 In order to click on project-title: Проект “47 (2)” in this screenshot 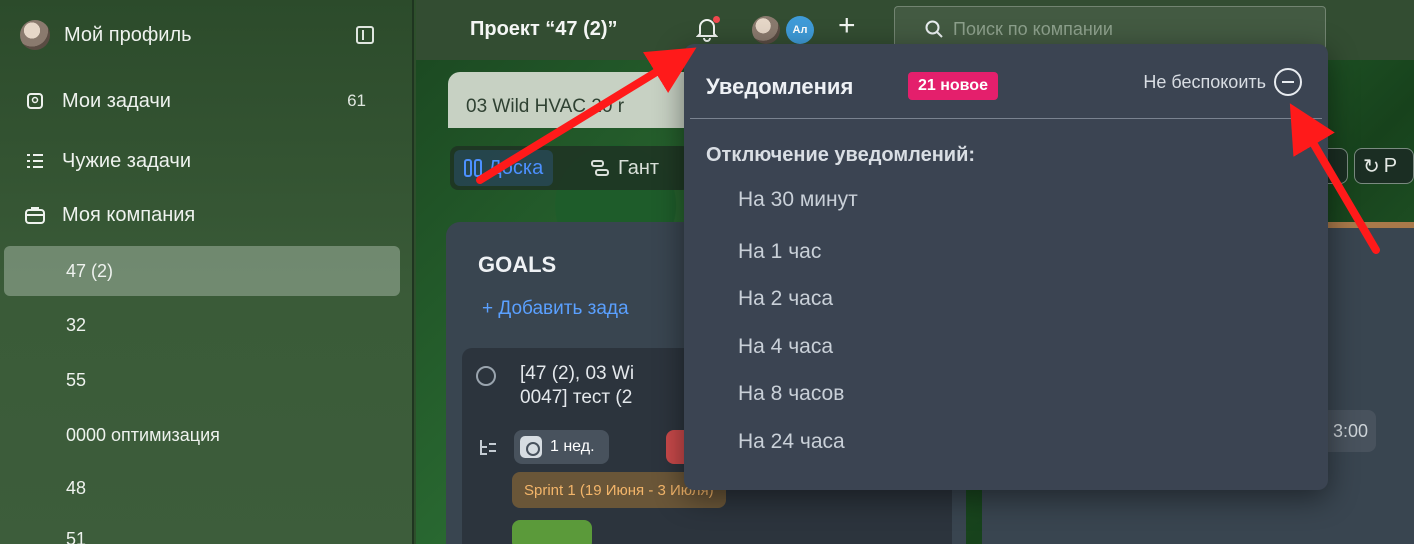, I will do `click(544, 29)`.